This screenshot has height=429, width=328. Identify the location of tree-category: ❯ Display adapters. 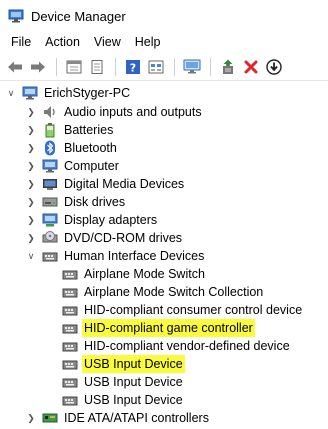
(92, 220).